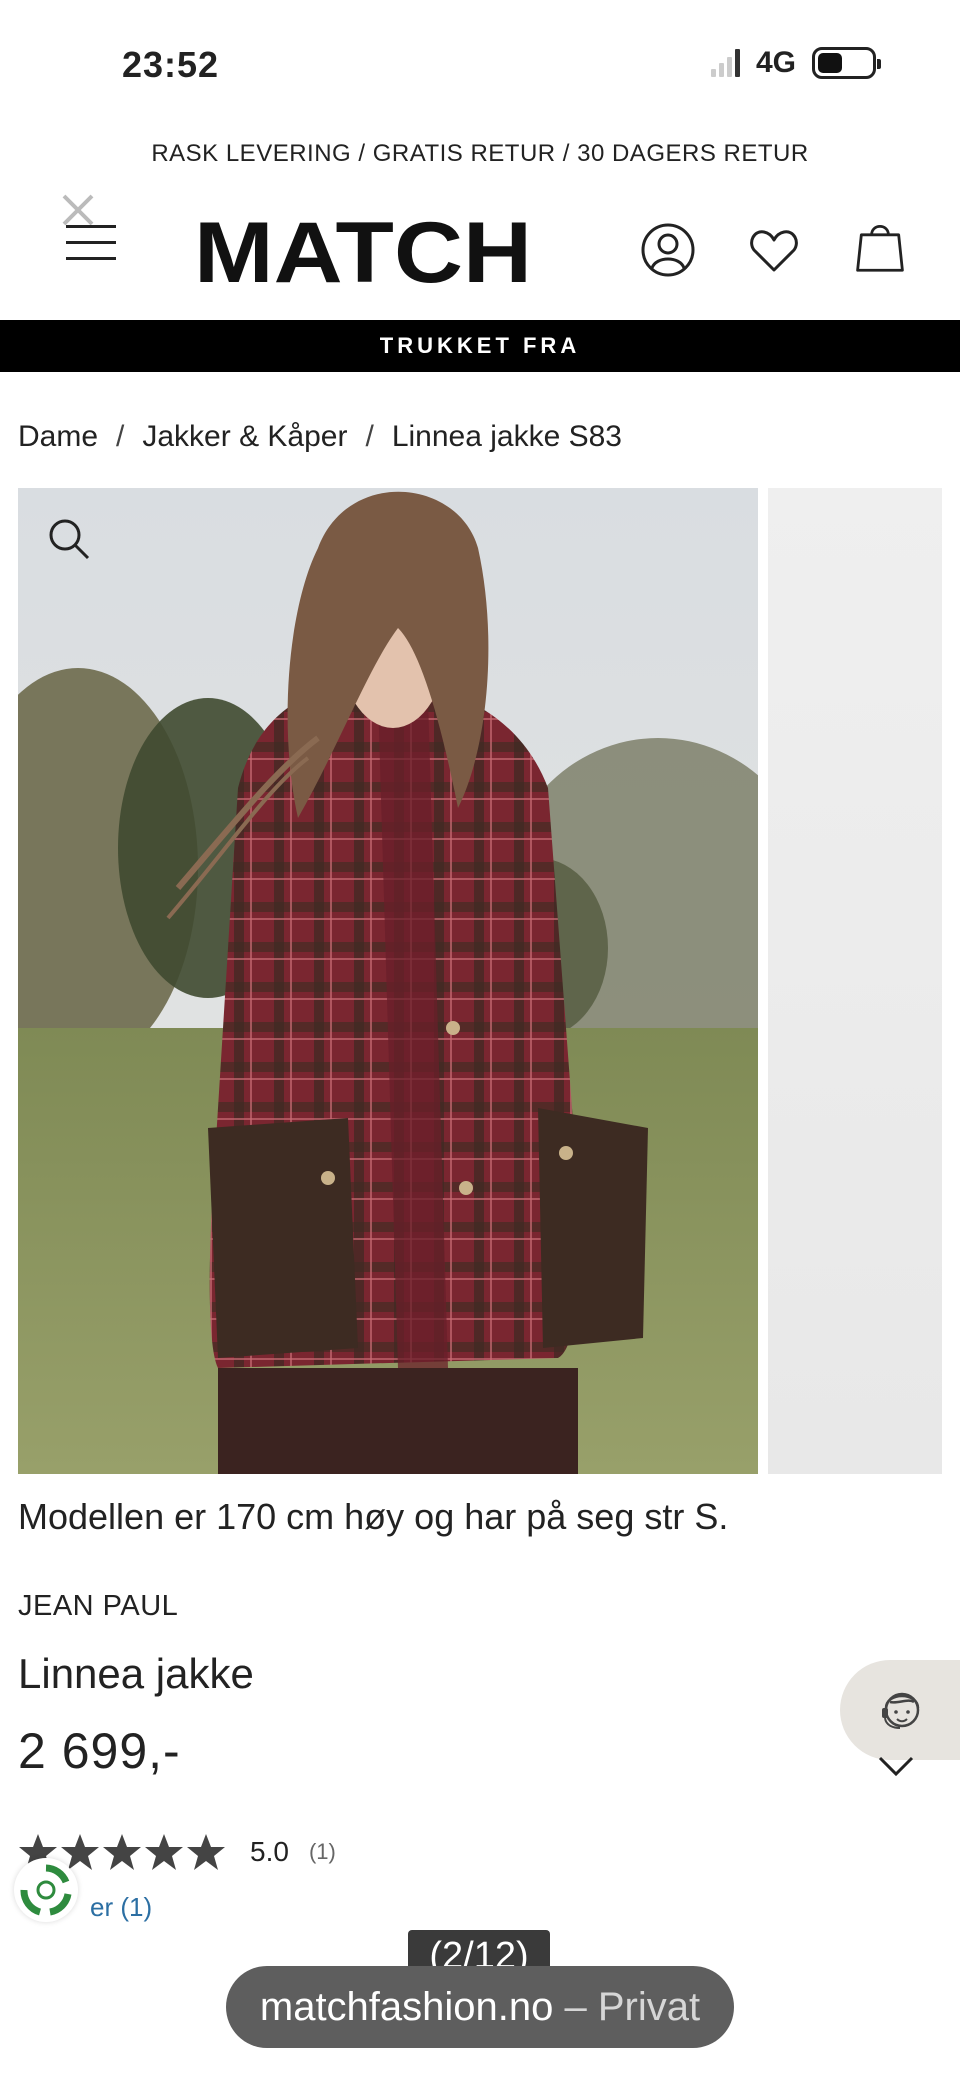 The image size is (960, 2081). What do you see at coordinates (896, 1767) in the screenshot?
I see `chevron-down-icon` at bounding box center [896, 1767].